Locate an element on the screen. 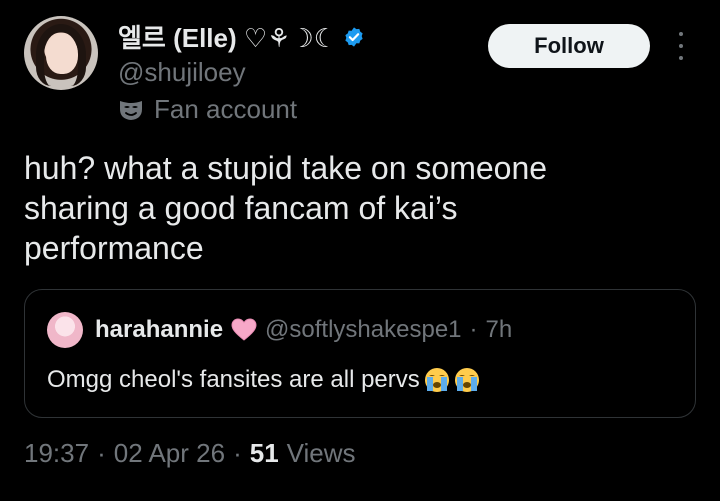 The image size is (720, 501). quote-author-avatar is located at coordinates (65, 330).